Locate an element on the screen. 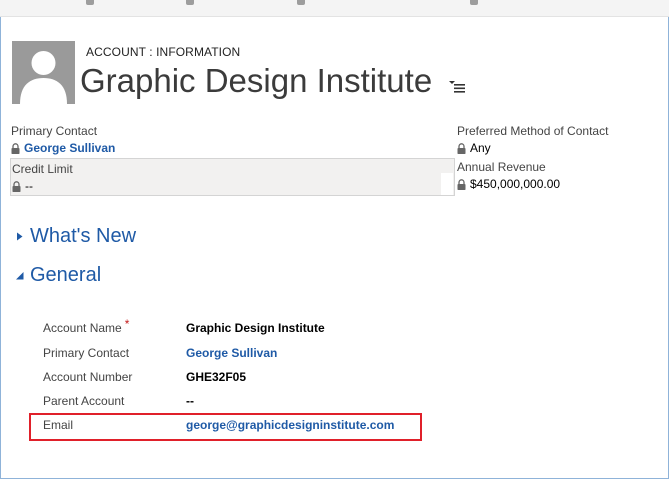 This screenshot has height=479, width=669. list-menu-icon is located at coordinates (457, 86).